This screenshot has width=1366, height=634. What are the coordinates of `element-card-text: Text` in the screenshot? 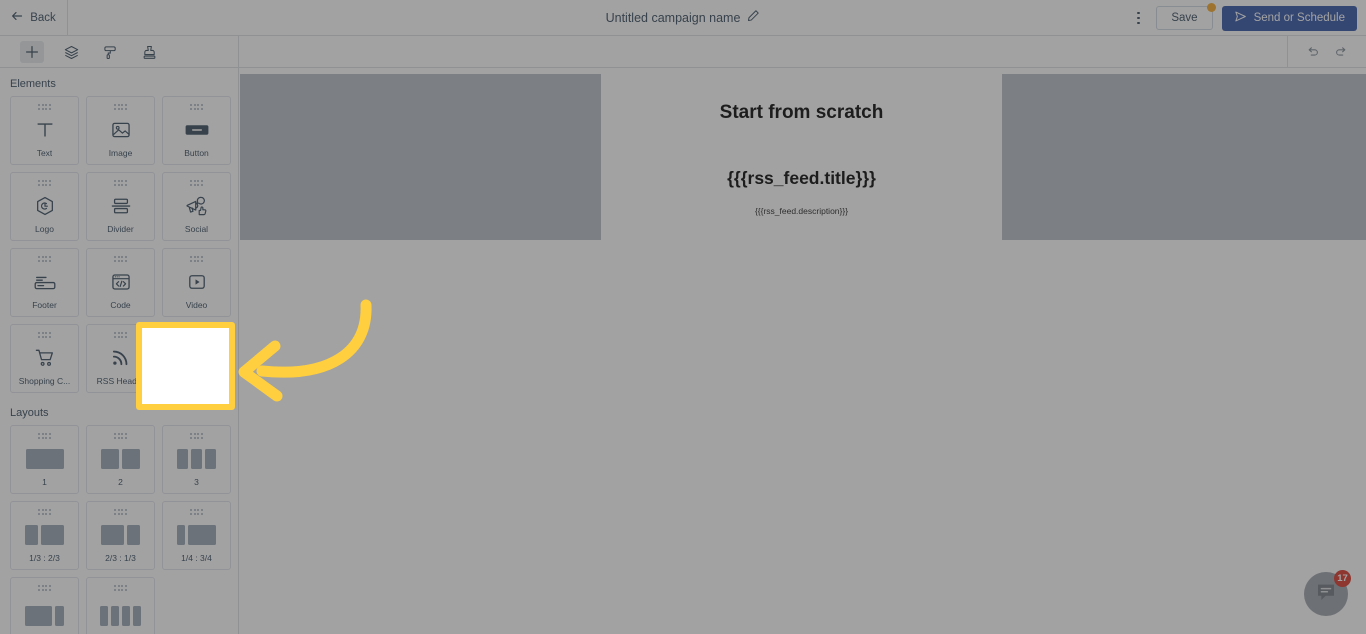 It's located at (44, 130).